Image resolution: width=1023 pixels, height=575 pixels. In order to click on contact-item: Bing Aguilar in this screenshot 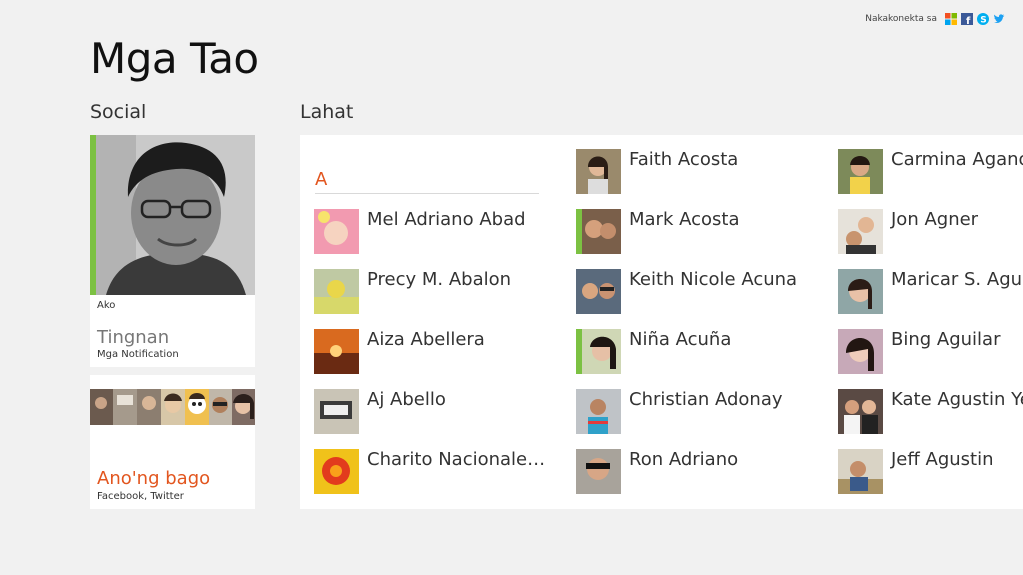, I will do `click(919, 352)`.